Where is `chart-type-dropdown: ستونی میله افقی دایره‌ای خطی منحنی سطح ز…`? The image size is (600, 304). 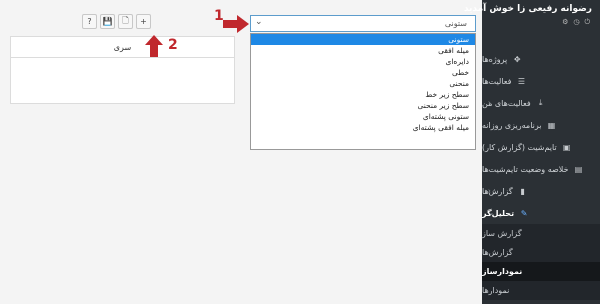 chart-type-dropdown: ستونی میله افقی دایره‌ای خطی منحنی سطح ز… is located at coordinates (363, 91).